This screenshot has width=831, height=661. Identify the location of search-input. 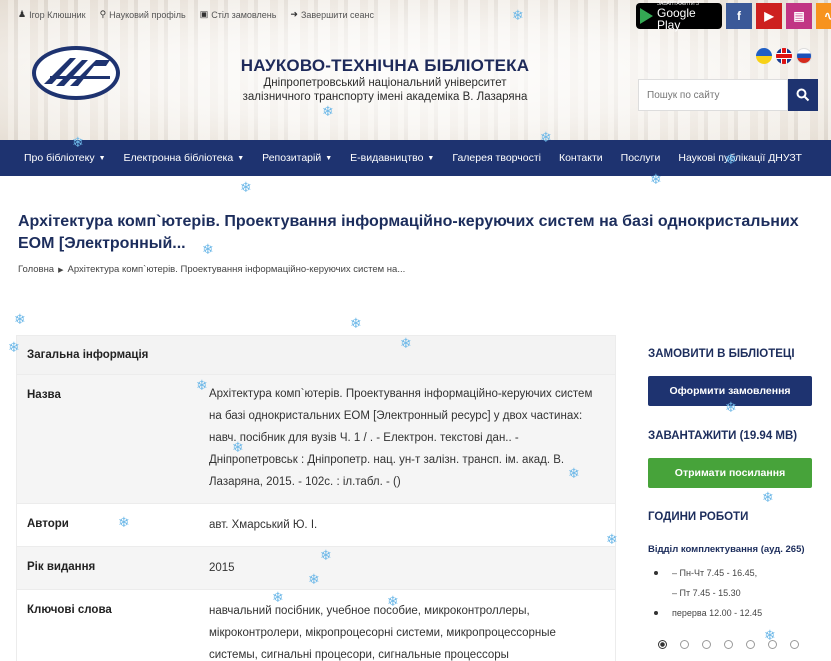
(713, 95).